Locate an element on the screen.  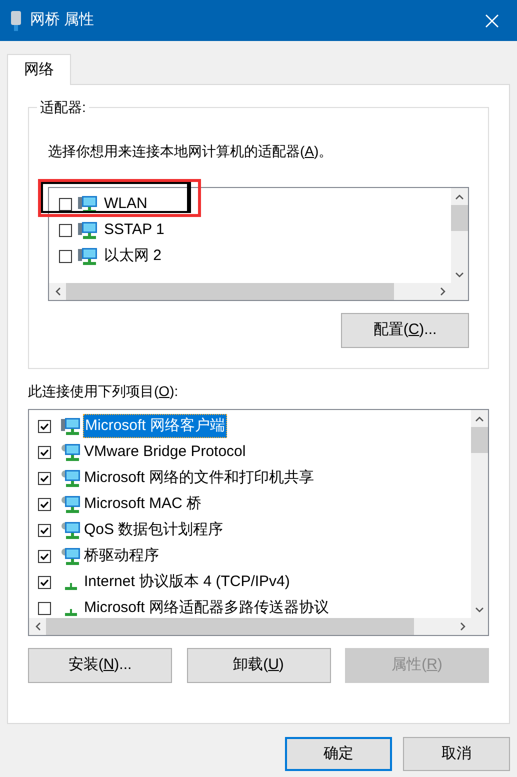
tab: 网络 is located at coordinates (39, 69).